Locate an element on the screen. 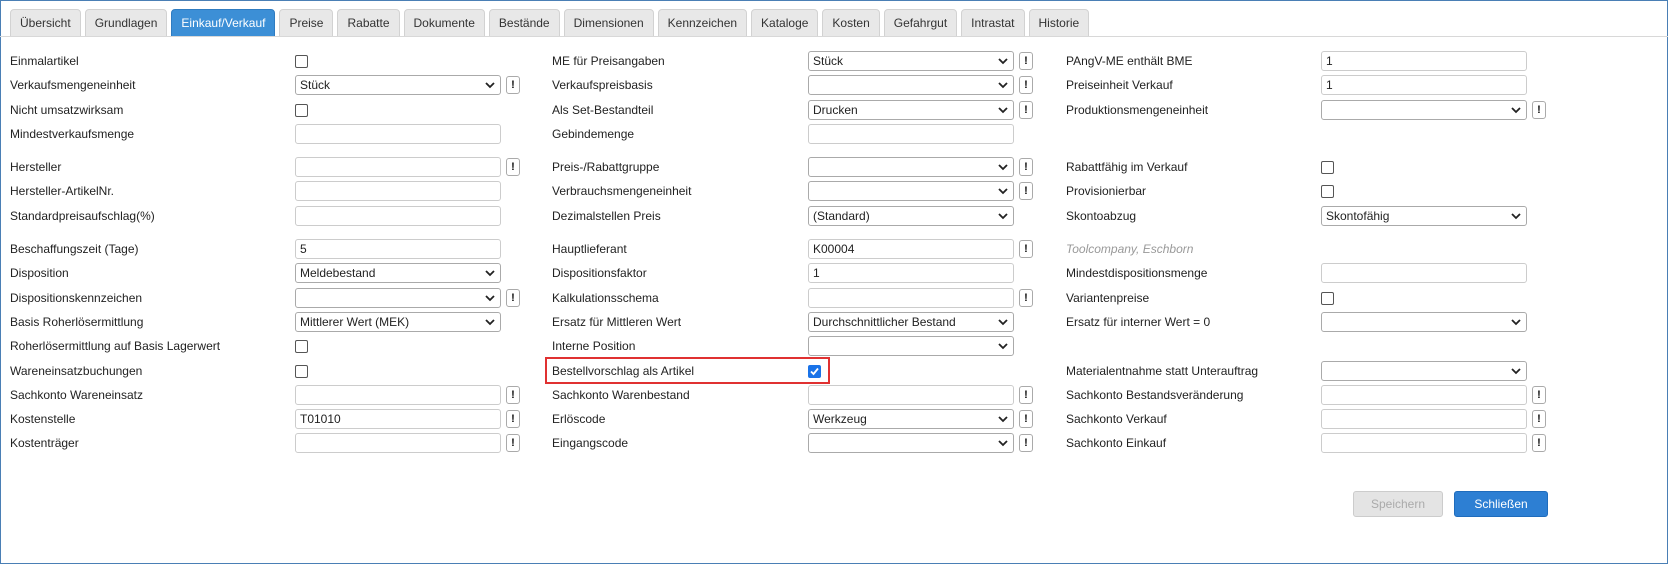  info-button-set-bestandteil: ! is located at coordinates (1026, 110).